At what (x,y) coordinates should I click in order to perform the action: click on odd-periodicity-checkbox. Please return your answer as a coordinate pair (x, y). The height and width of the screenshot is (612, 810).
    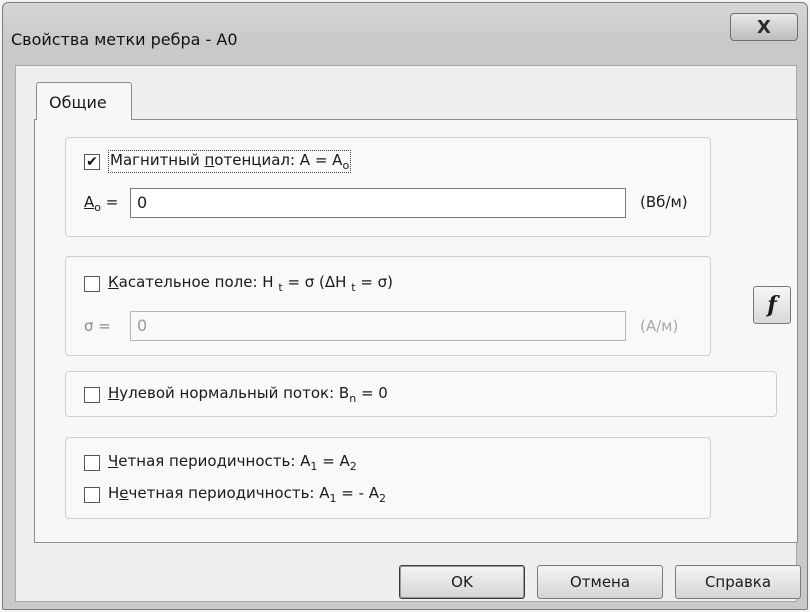
    Looking at the image, I should click on (92, 494).